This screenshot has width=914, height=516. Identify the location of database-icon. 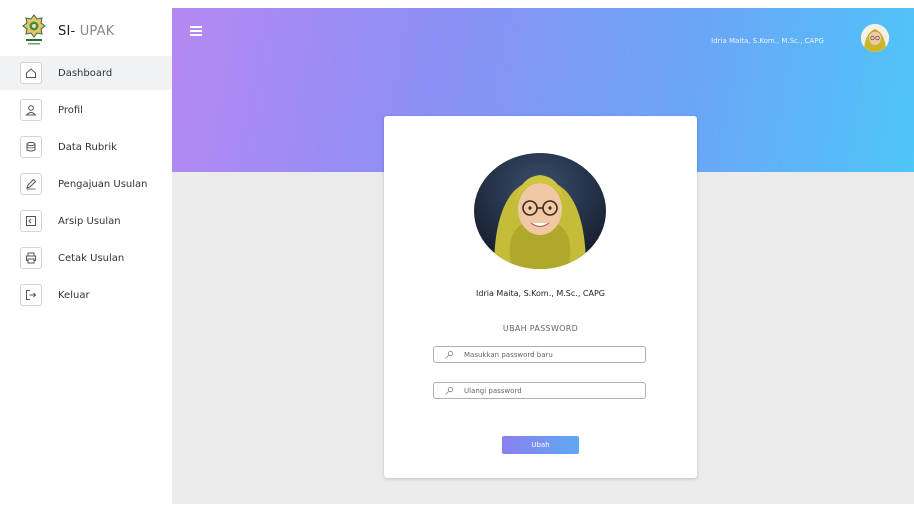
(31, 147).